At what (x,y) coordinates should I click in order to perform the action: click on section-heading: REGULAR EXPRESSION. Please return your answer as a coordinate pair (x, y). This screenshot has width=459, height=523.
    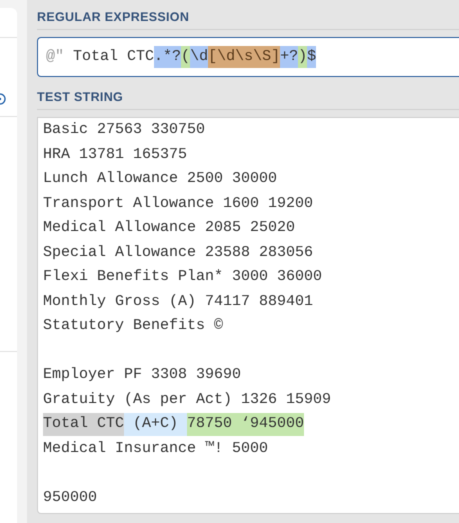
    Looking at the image, I should click on (113, 17).